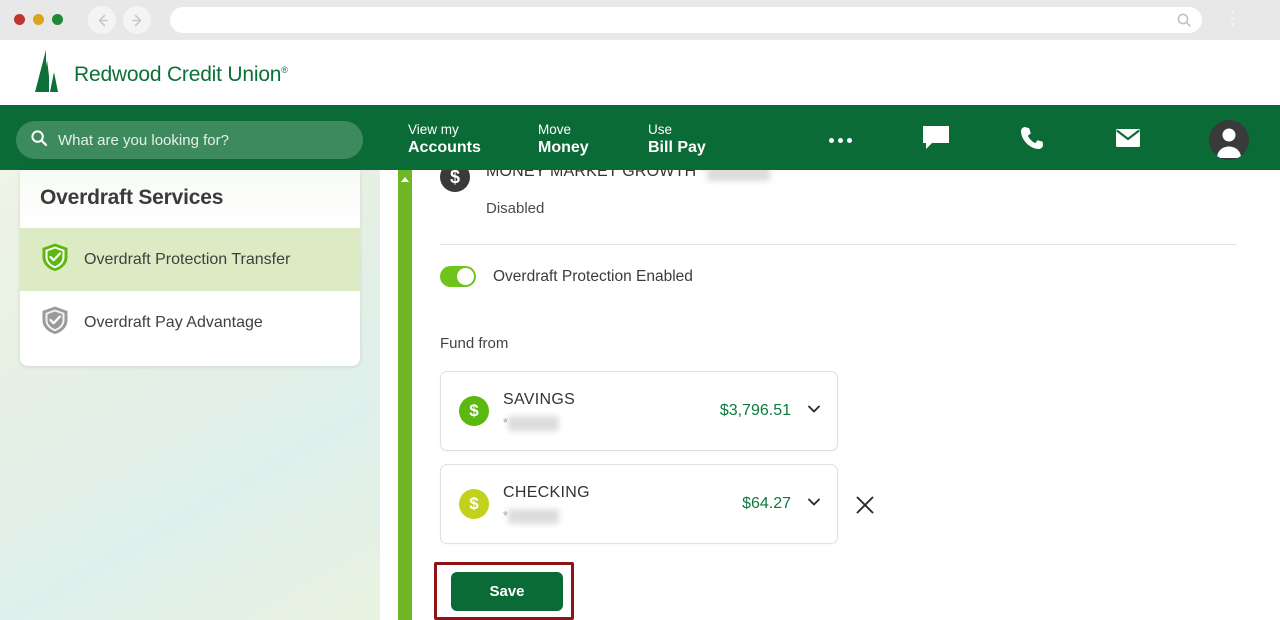 The height and width of the screenshot is (620, 1280). I want to click on arrow-left-icon, so click(102, 20).